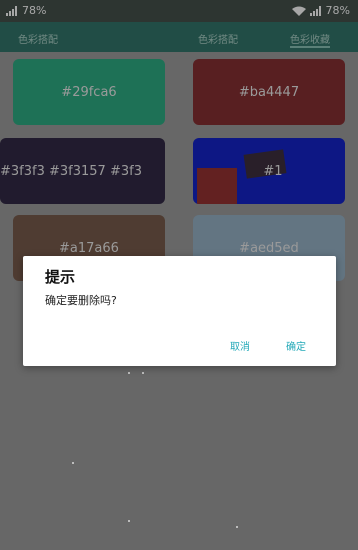  Describe the element at coordinates (60, 277) in the screenshot. I see `dialog-title: 提示` at that location.